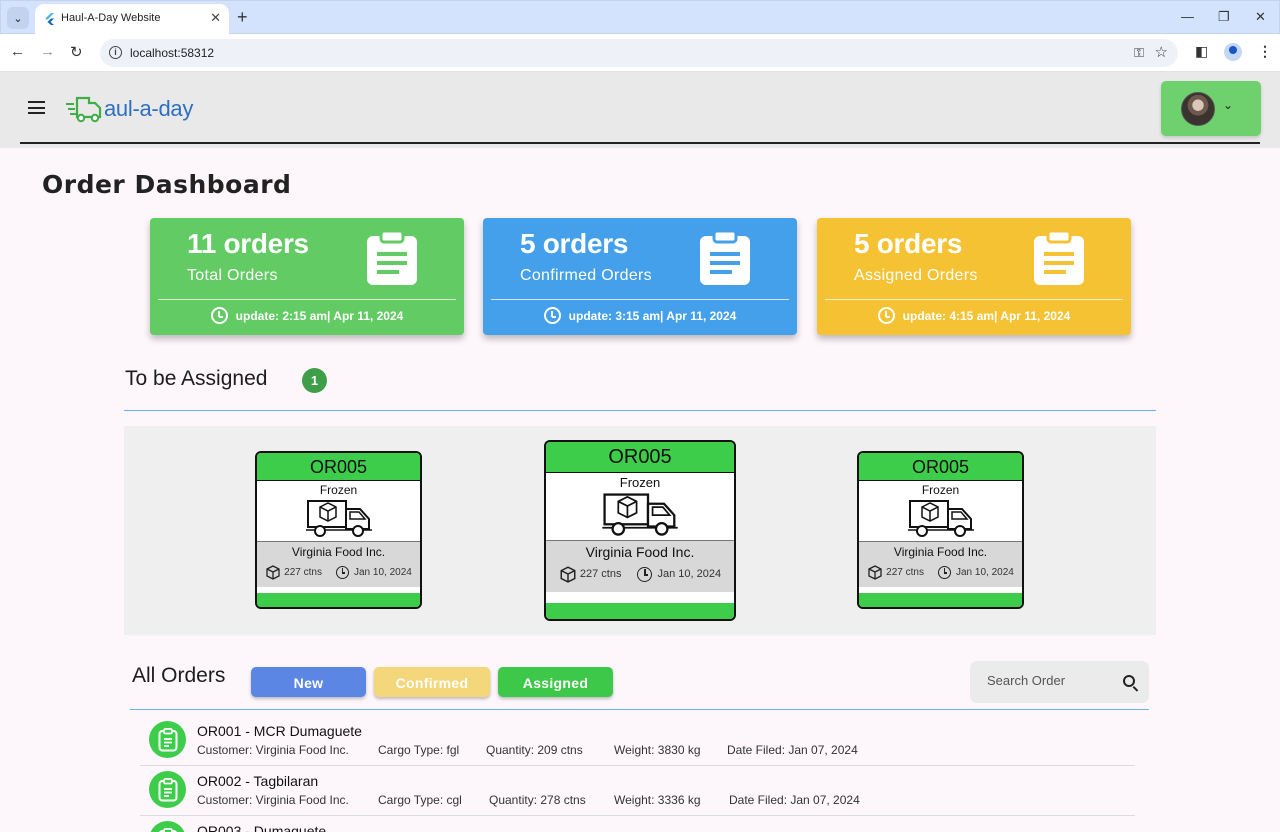 The height and width of the screenshot is (832, 1280). Describe the element at coordinates (432, 682) in the screenshot. I see `filter-confirmed-button: Confirmed` at that location.